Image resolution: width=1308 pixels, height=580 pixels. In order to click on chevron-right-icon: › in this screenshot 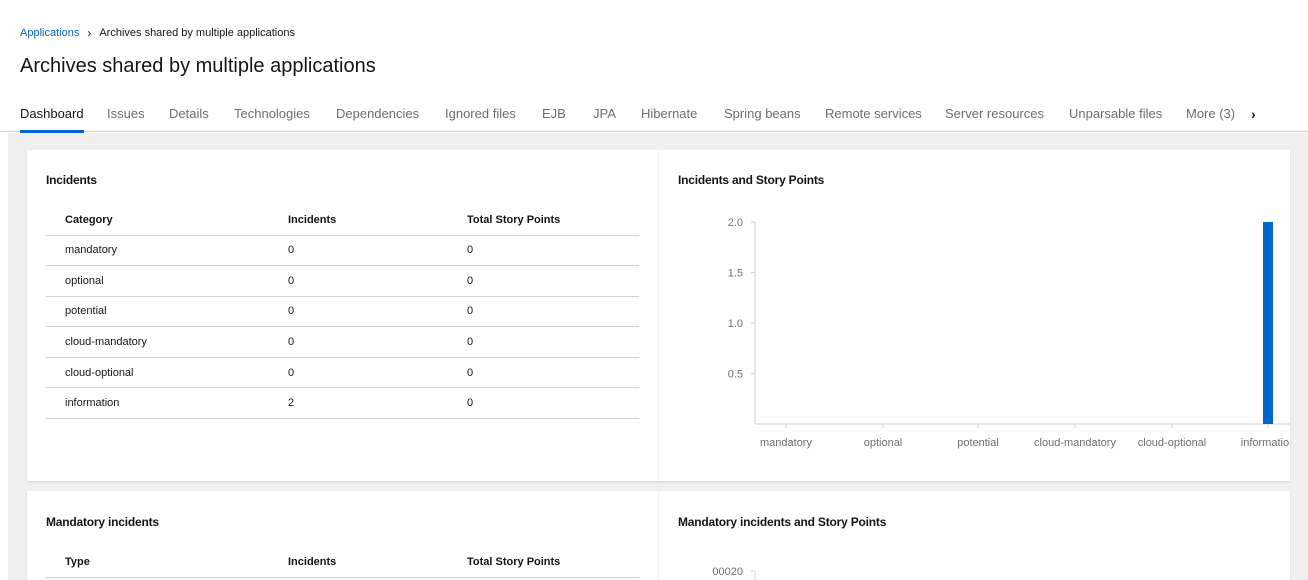, I will do `click(1253, 115)`.